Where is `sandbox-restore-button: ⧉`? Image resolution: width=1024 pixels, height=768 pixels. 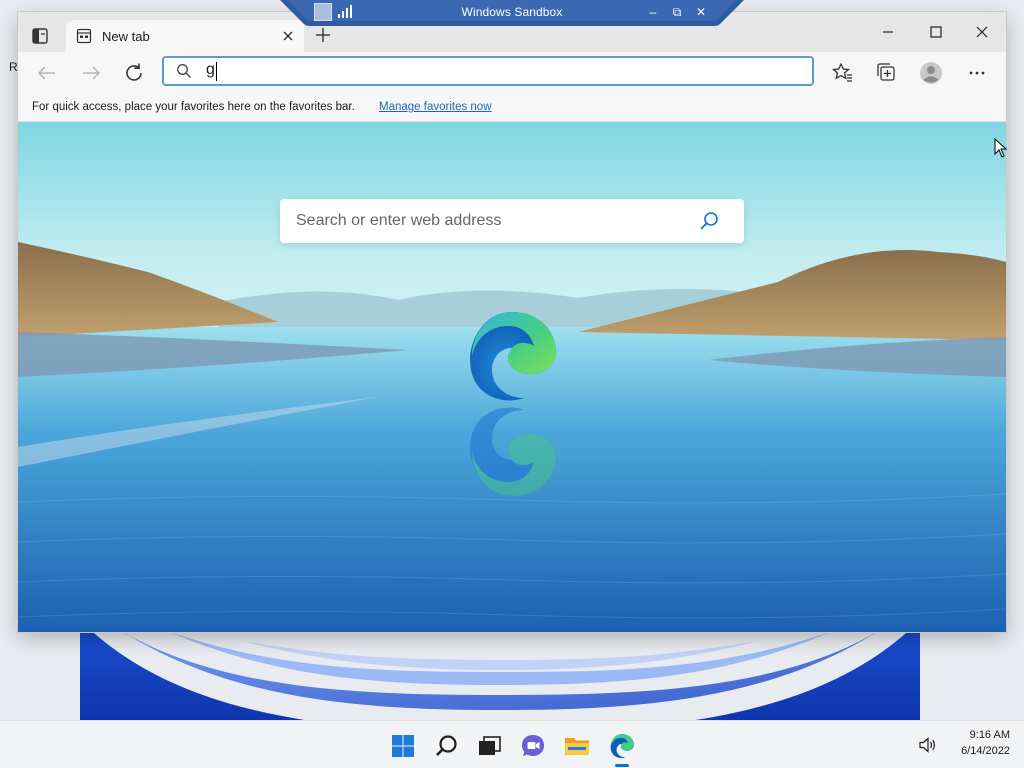
sandbox-restore-button: ⧉ is located at coordinates (677, 12).